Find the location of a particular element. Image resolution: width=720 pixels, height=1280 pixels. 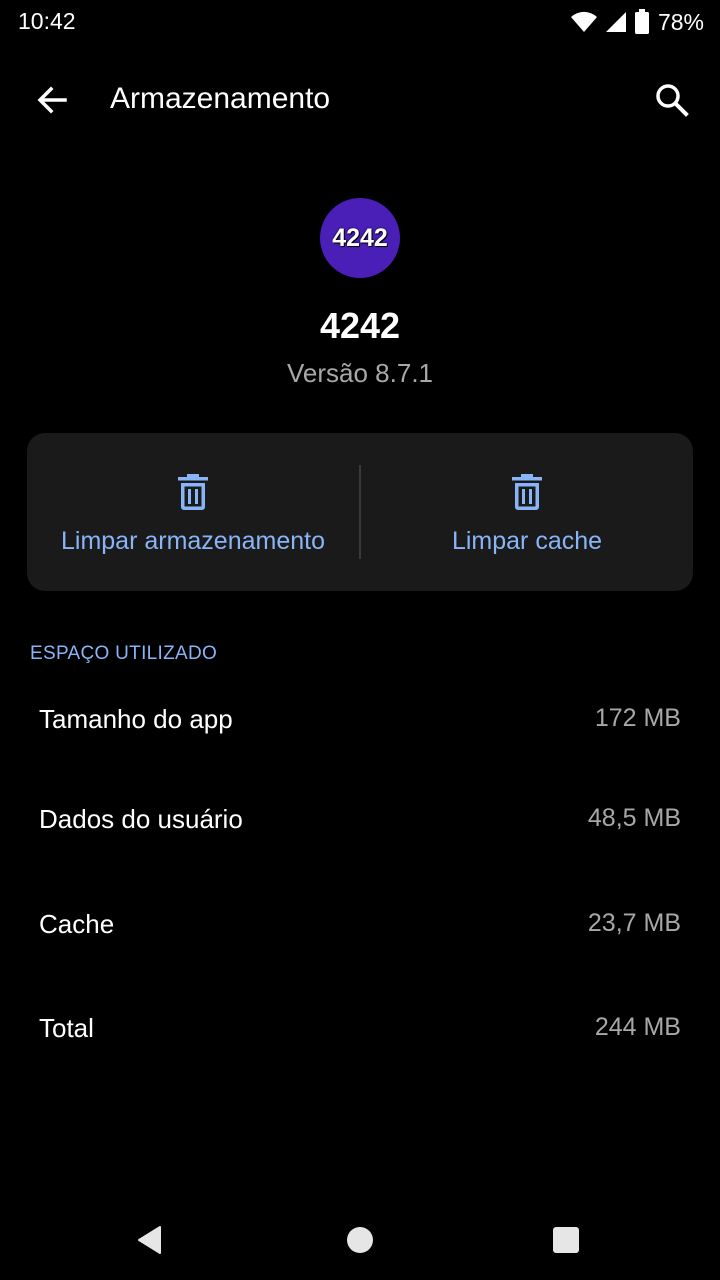

row-label: Dados do usuário is located at coordinates (141, 819).